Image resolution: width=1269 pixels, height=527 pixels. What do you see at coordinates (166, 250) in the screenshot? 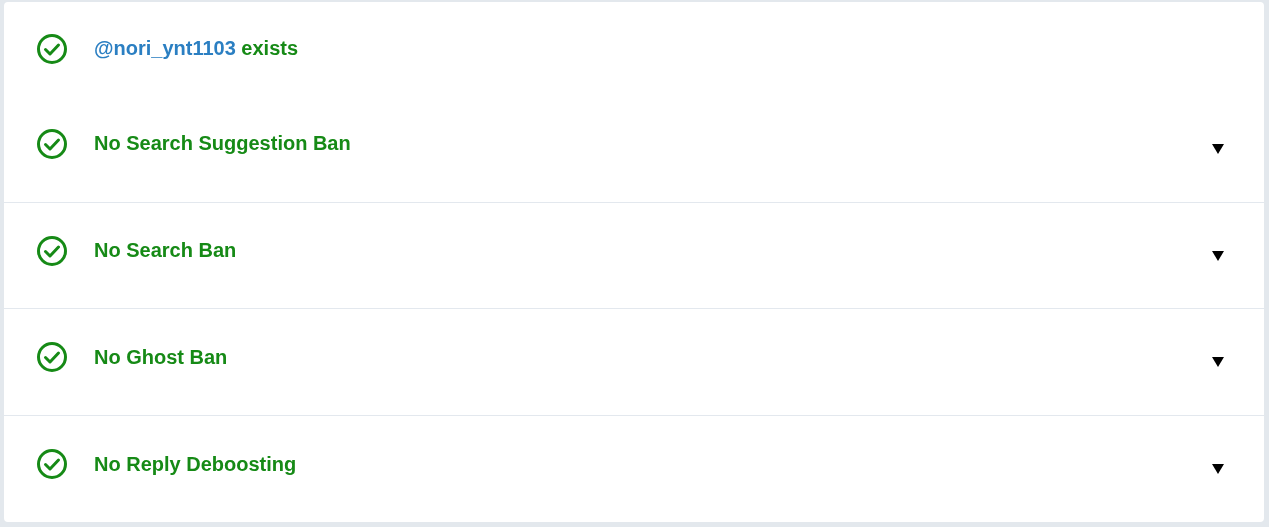
I see `check-title: No Search Ban` at bounding box center [166, 250].